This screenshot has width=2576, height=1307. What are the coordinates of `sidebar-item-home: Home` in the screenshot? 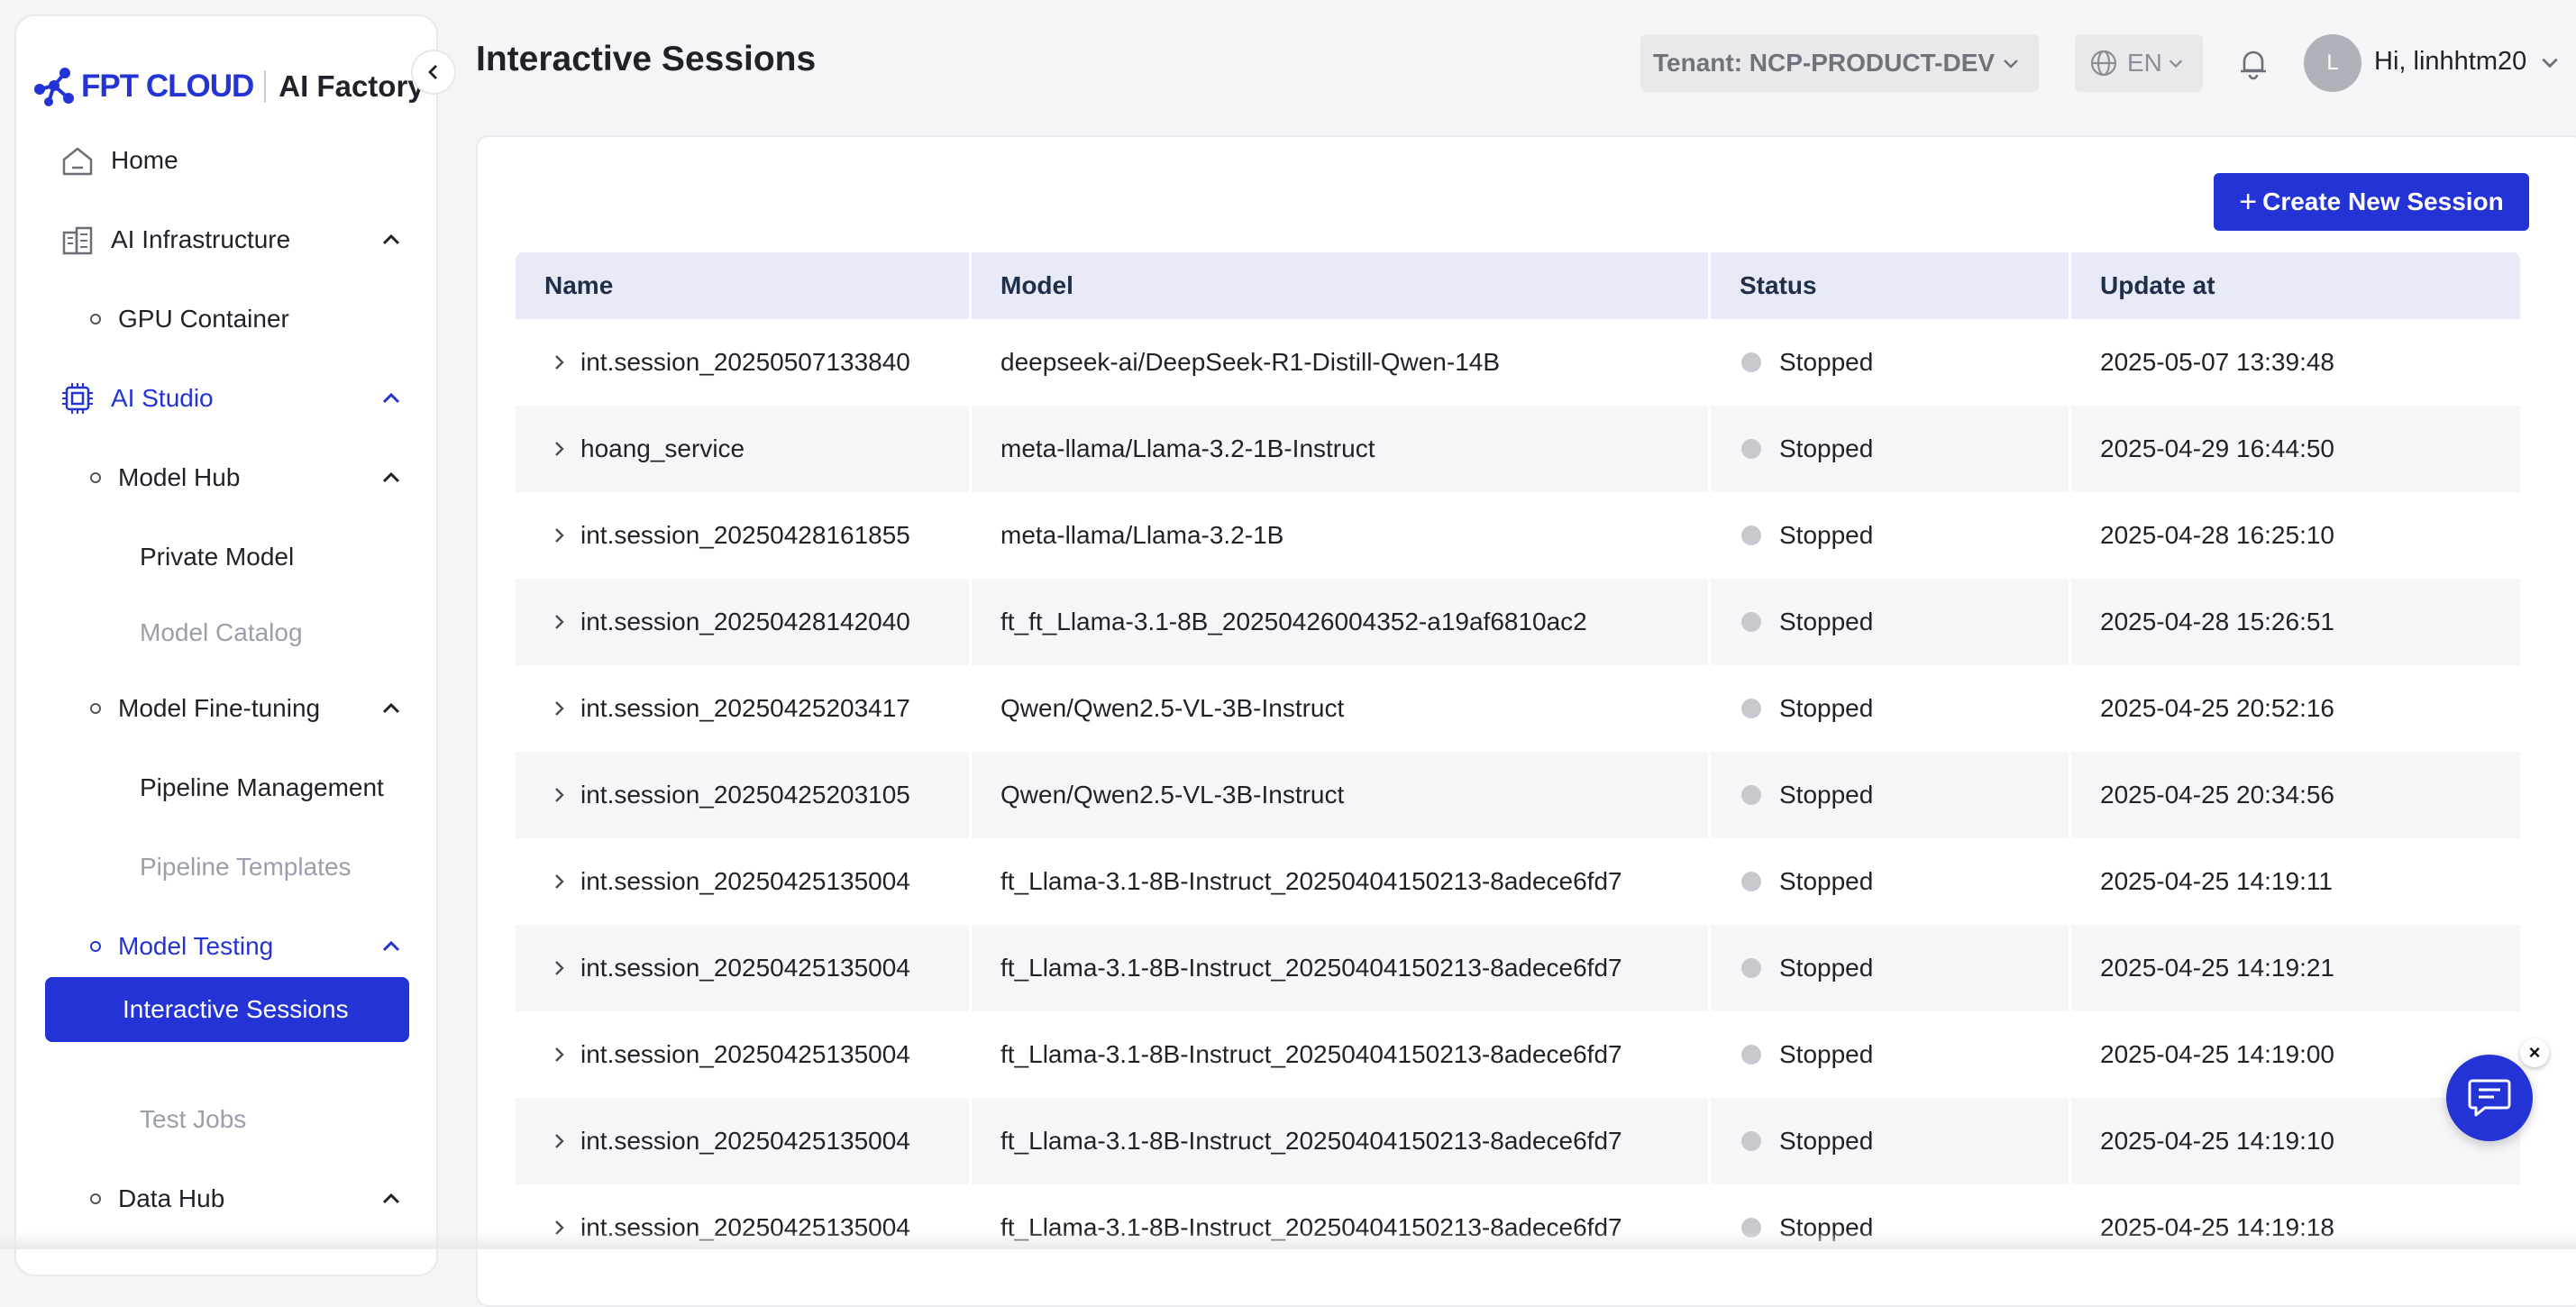 It's located at (228, 160).